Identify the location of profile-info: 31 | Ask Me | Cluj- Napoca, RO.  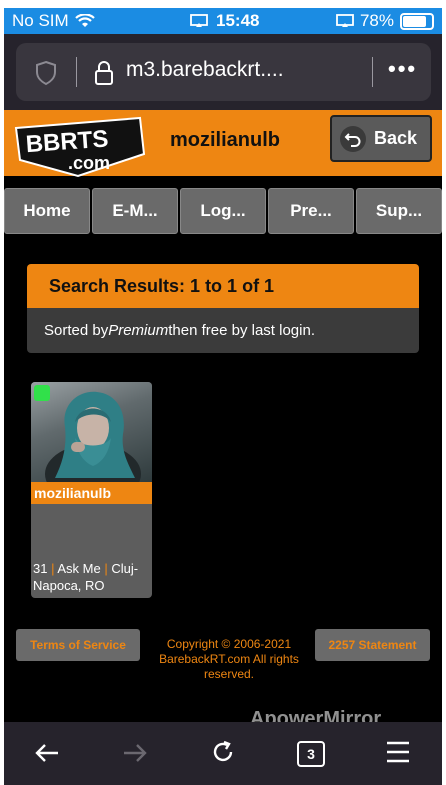
(92, 577).